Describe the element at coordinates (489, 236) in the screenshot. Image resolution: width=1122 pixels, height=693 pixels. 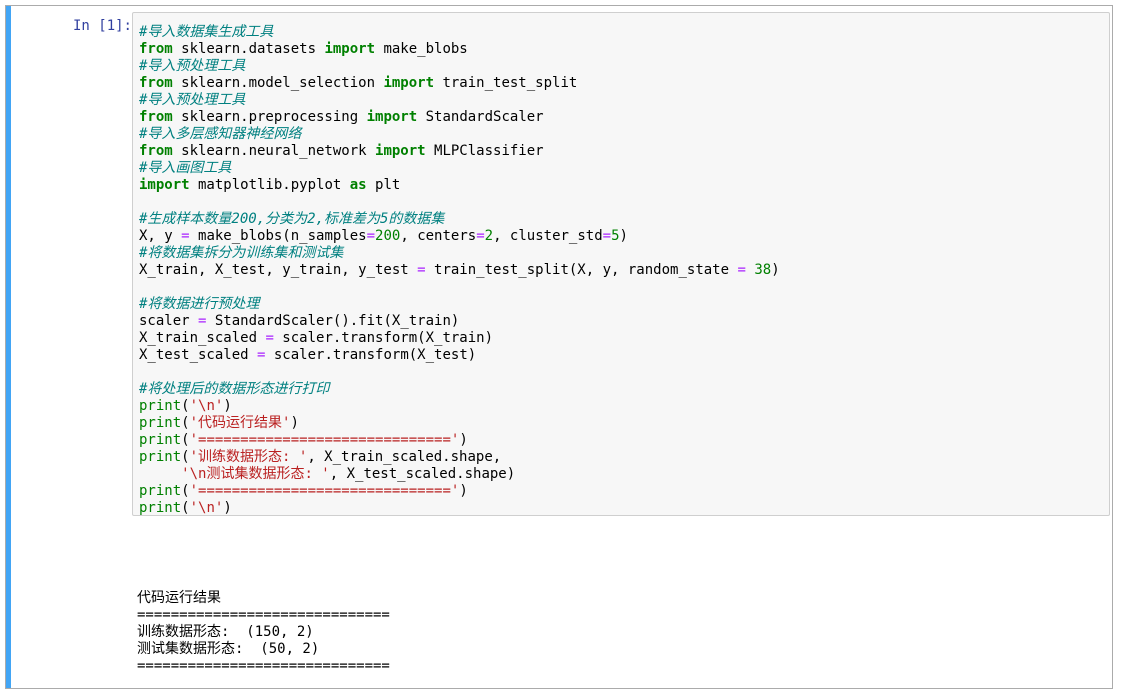
I see `number: 2` at that location.